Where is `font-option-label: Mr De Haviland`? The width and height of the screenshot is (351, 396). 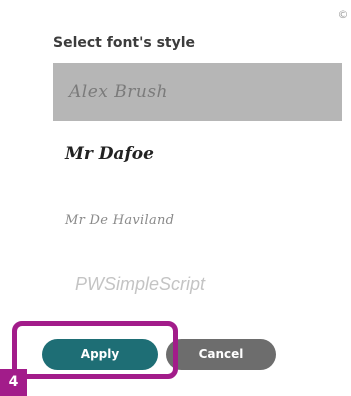
font-option-label: Mr De Haviland is located at coordinates (120, 220).